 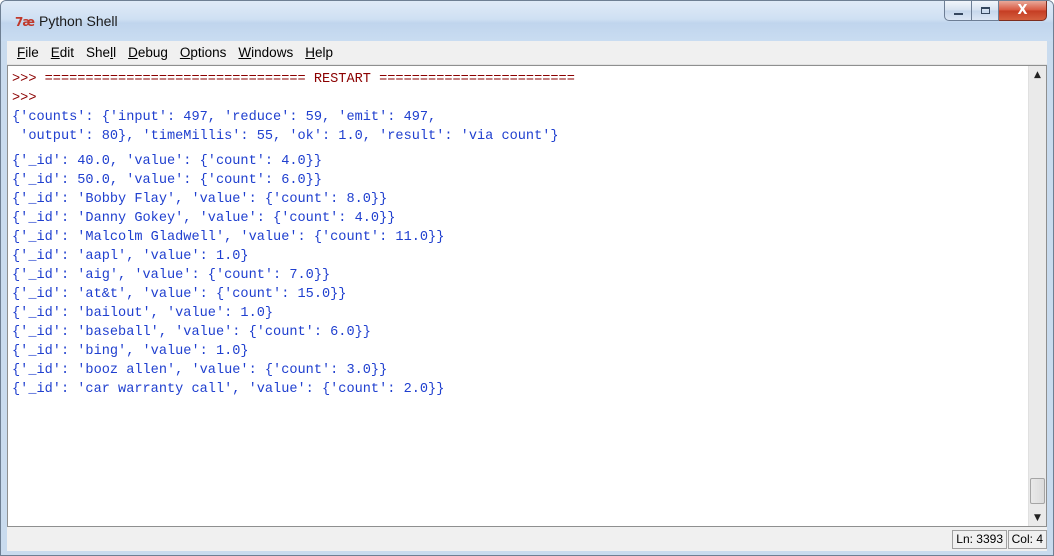 I want to click on title-bar: 7æ Python Shell X, so click(x=527, y=21).